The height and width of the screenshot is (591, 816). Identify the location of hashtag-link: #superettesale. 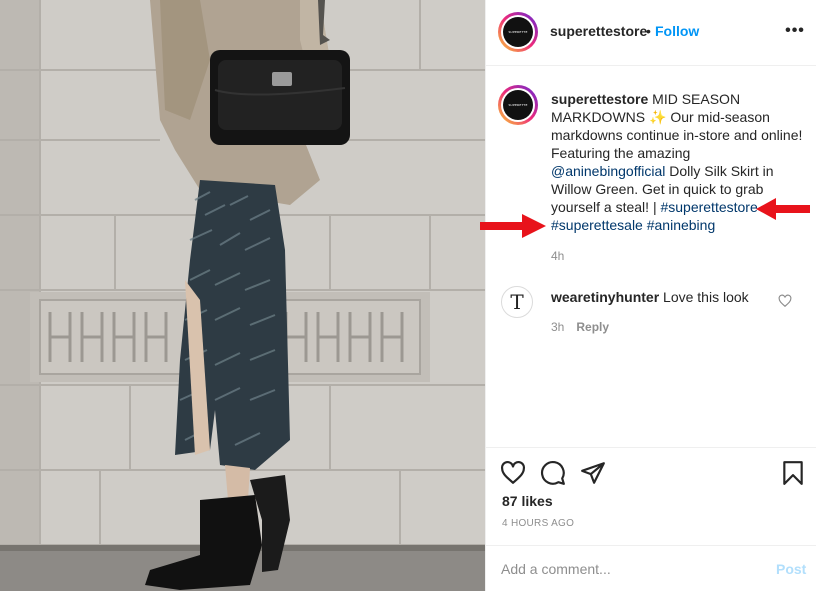
(597, 225).